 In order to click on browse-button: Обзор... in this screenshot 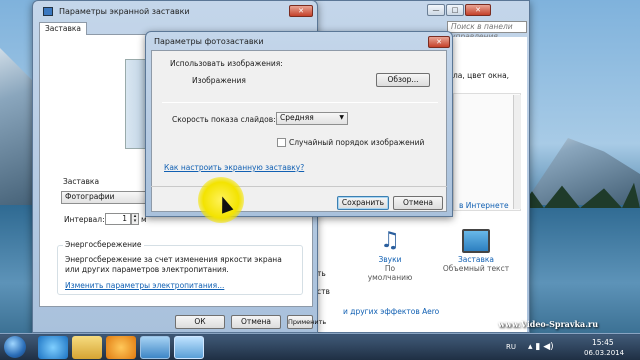, I will do `click(403, 80)`.